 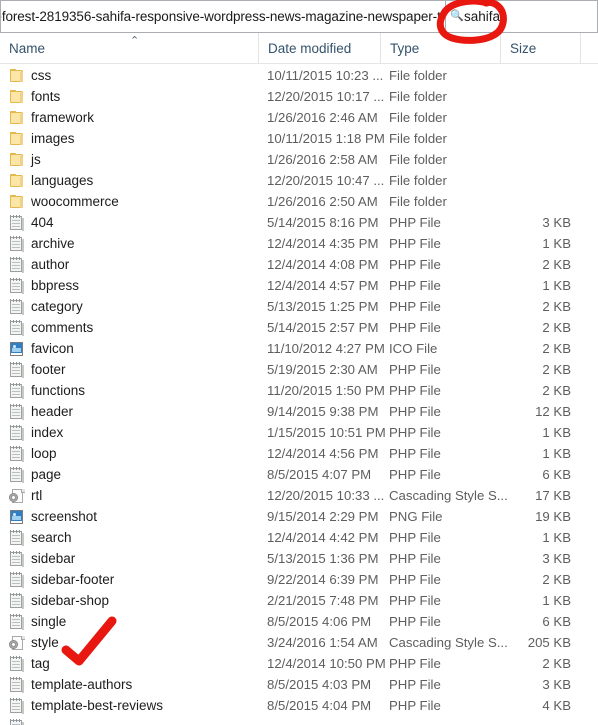 I want to click on file-row: single 8/5/2015 4:06 PM PHP File 6 KB, so click(x=299, y=621).